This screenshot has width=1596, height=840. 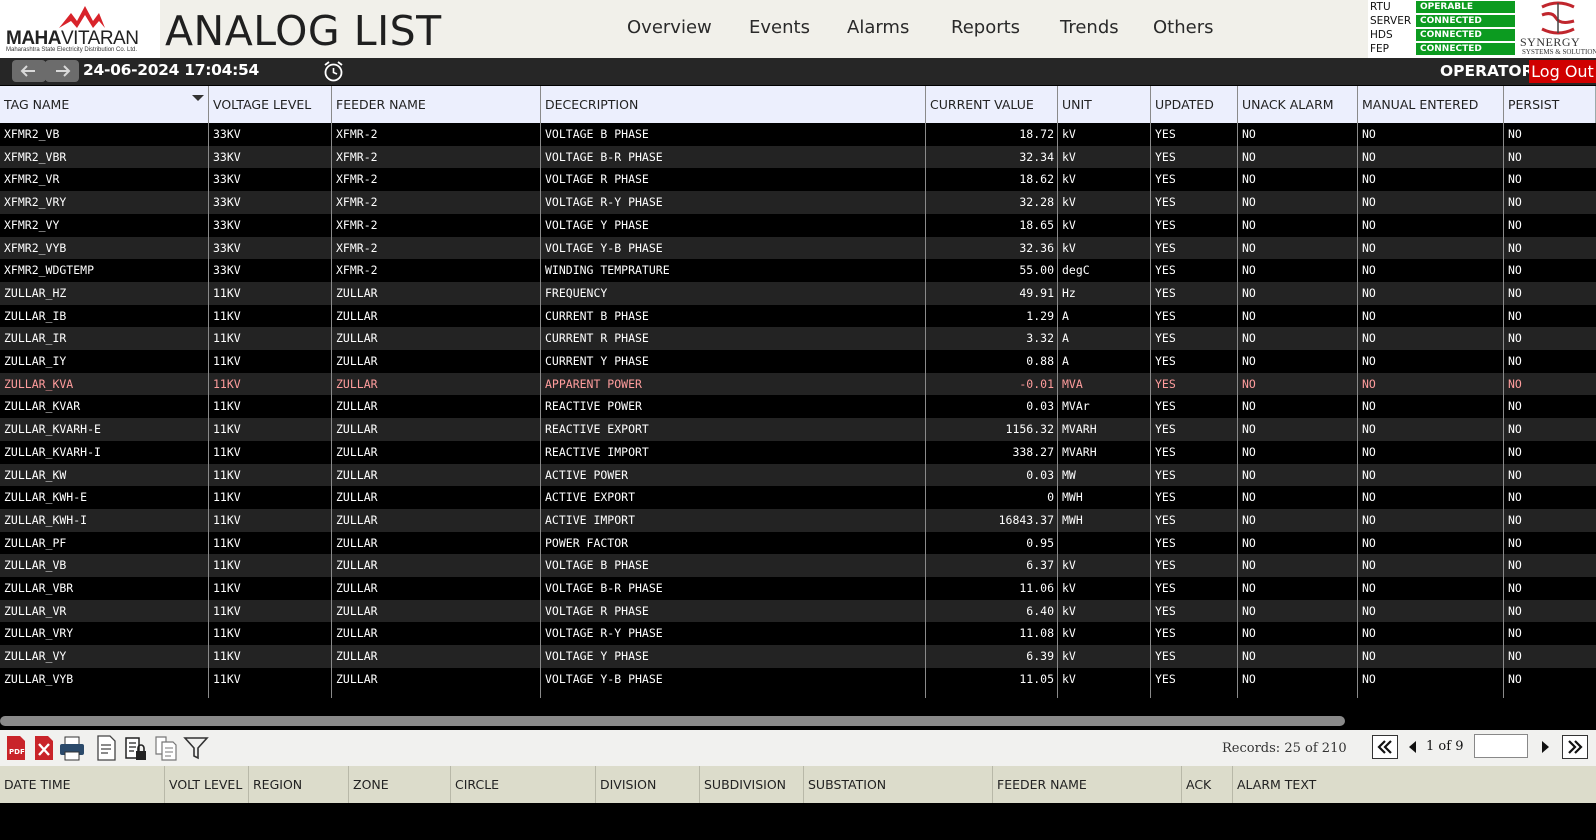 What do you see at coordinates (1414, 784) in the screenshot?
I see `alarm-header-alarm-text: ALARM TEXT` at bounding box center [1414, 784].